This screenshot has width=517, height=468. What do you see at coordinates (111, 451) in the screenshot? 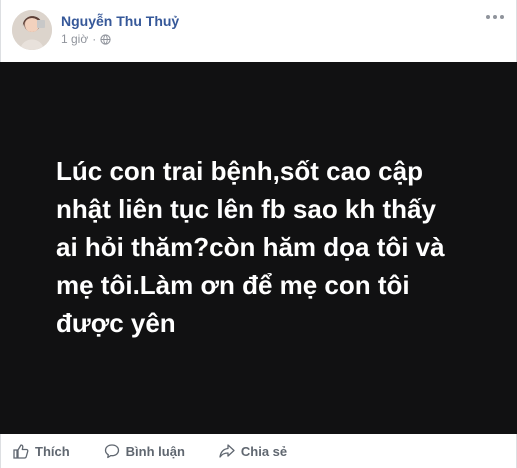
I see `comment-bubble-icon` at bounding box center [111, 451].